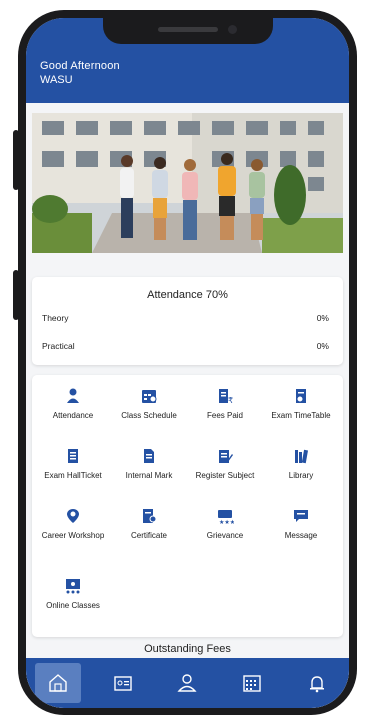 The height and width of the screenshot is (720, 375). I want to click on calendar-icon, so click(252, 683).